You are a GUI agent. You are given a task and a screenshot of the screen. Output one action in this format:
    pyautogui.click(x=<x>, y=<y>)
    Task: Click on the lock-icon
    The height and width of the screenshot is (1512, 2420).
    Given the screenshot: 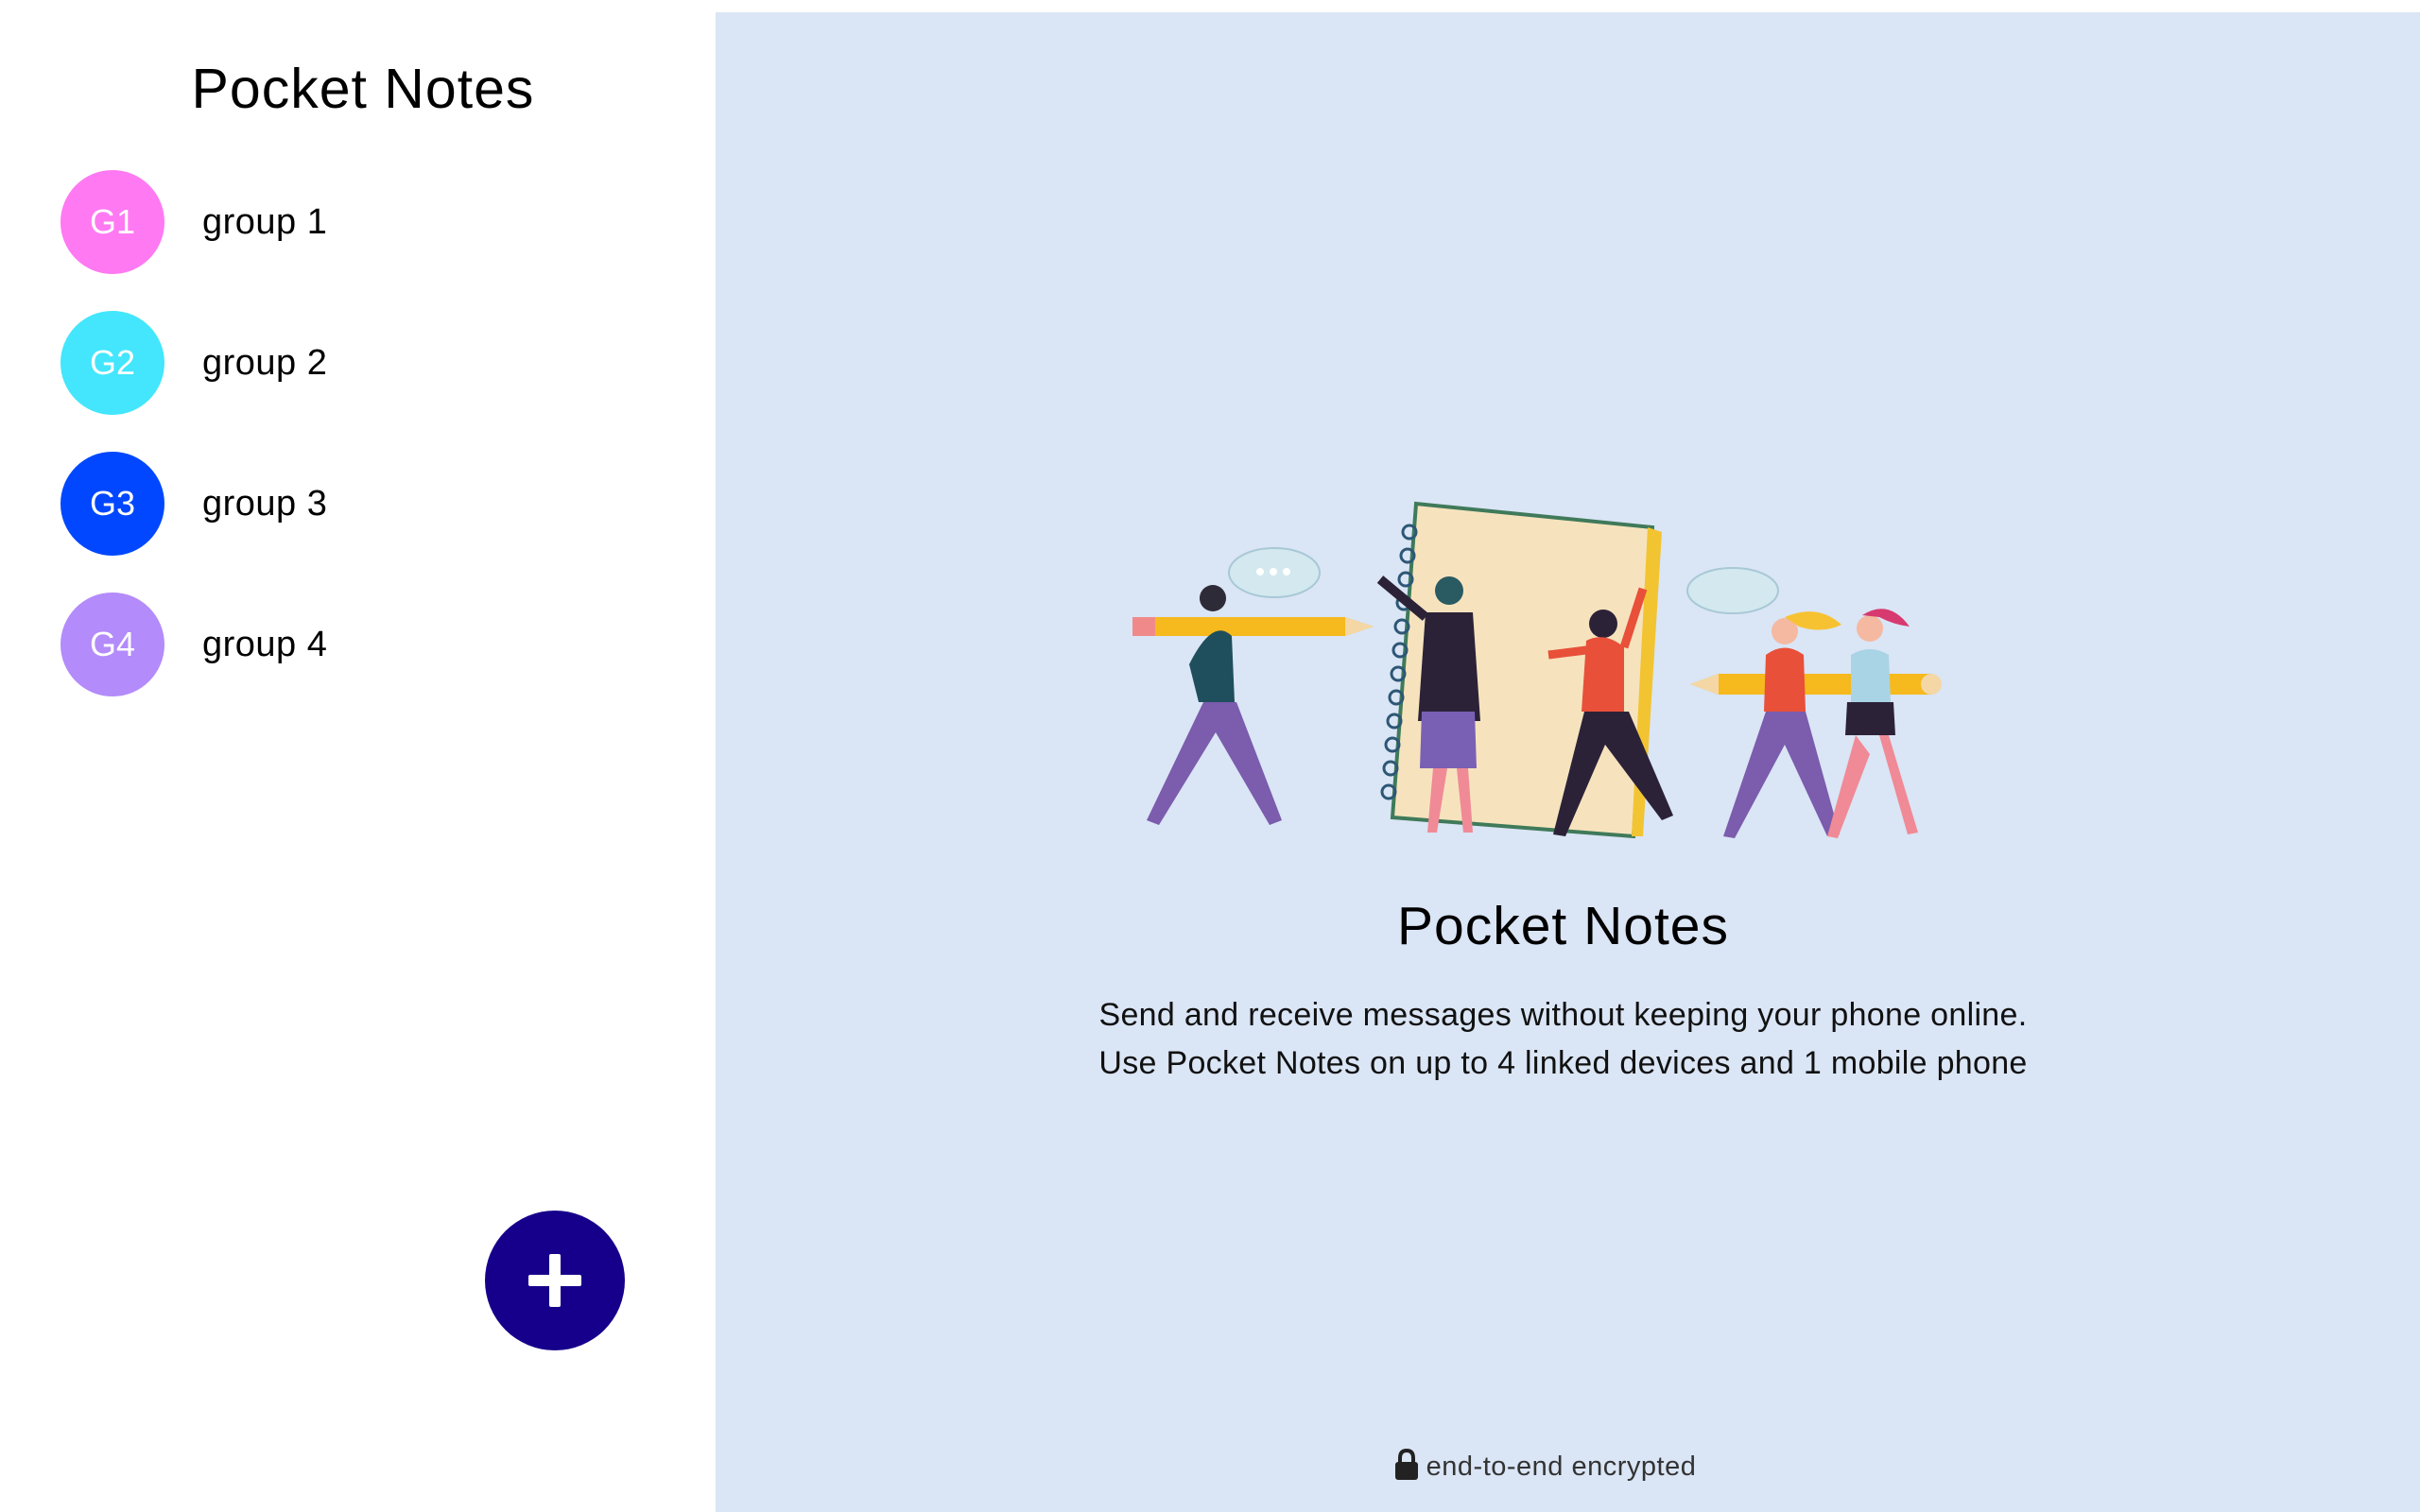 What is the action you would take?
    pyautogui.click(x=1406, y=1464)
    